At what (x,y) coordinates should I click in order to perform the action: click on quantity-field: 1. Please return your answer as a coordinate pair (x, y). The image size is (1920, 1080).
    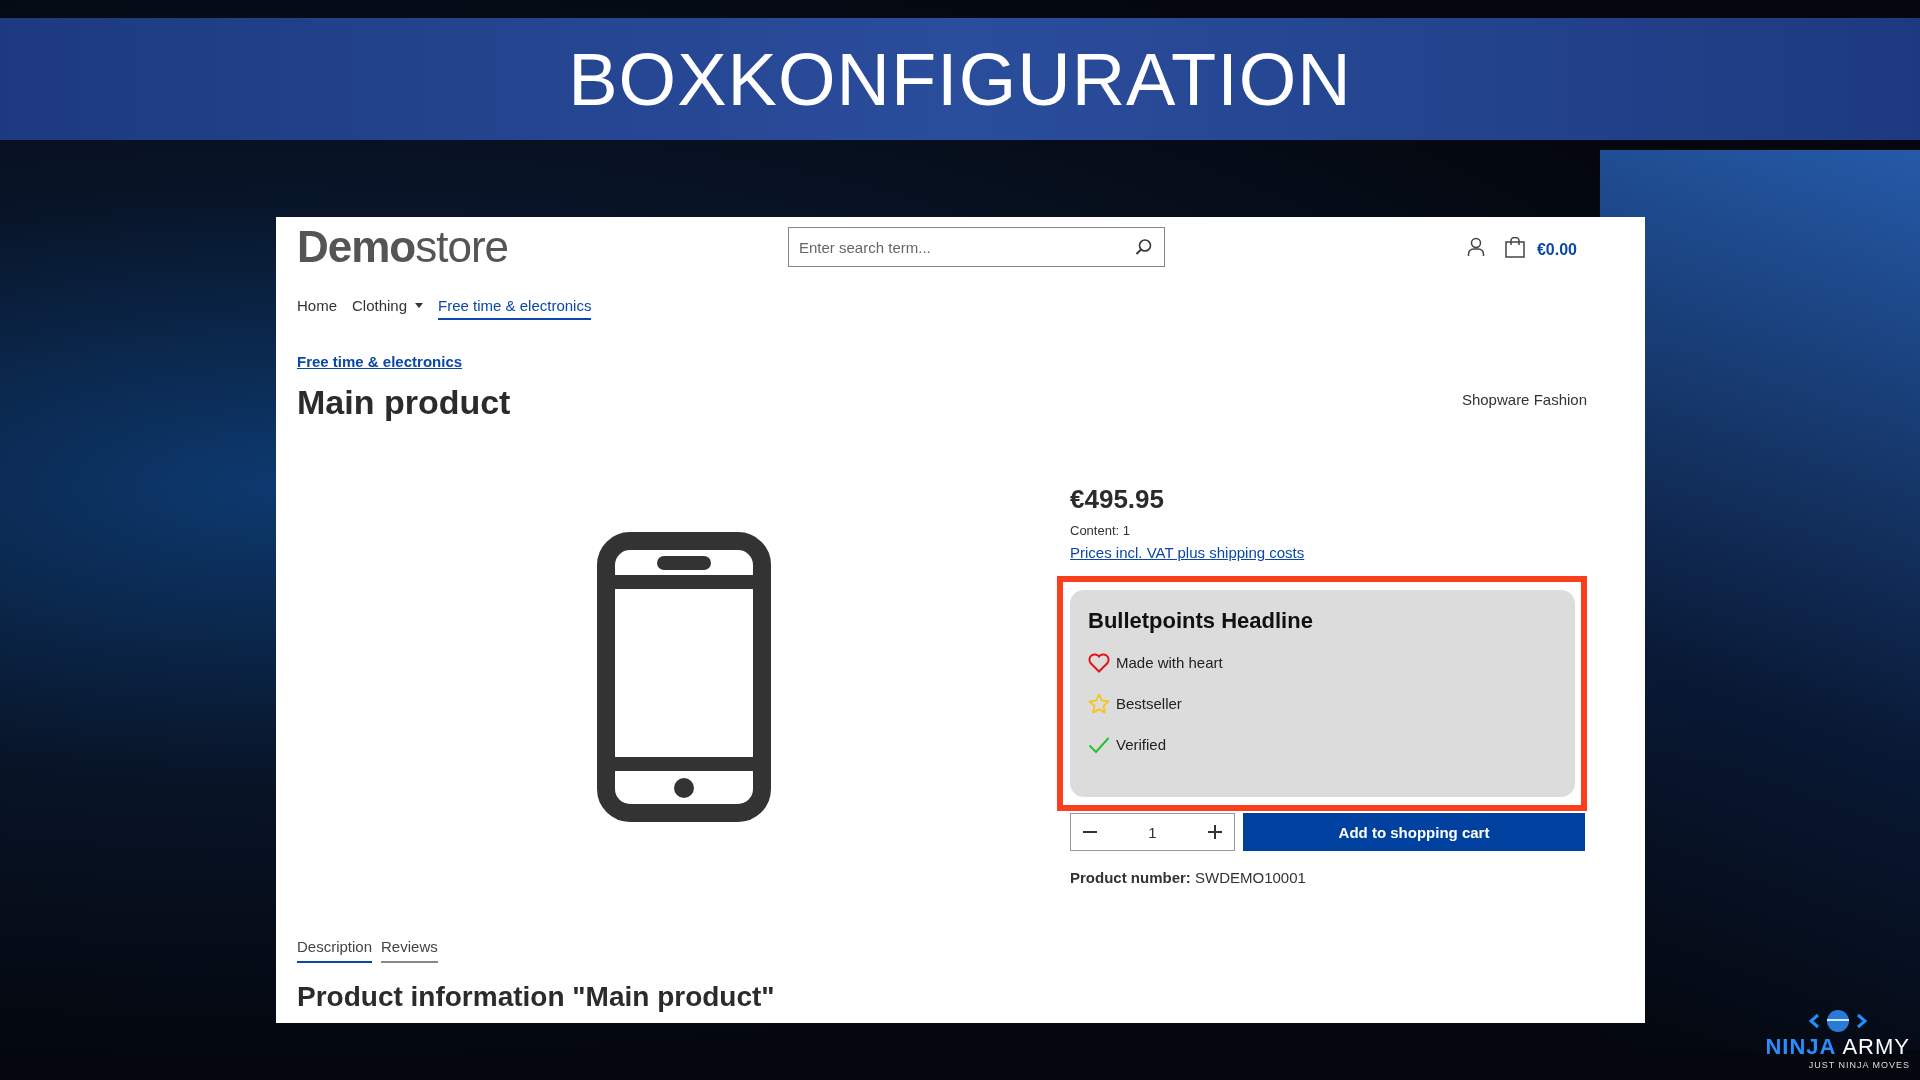
    Looking at the image, I should click on (1152, 832).